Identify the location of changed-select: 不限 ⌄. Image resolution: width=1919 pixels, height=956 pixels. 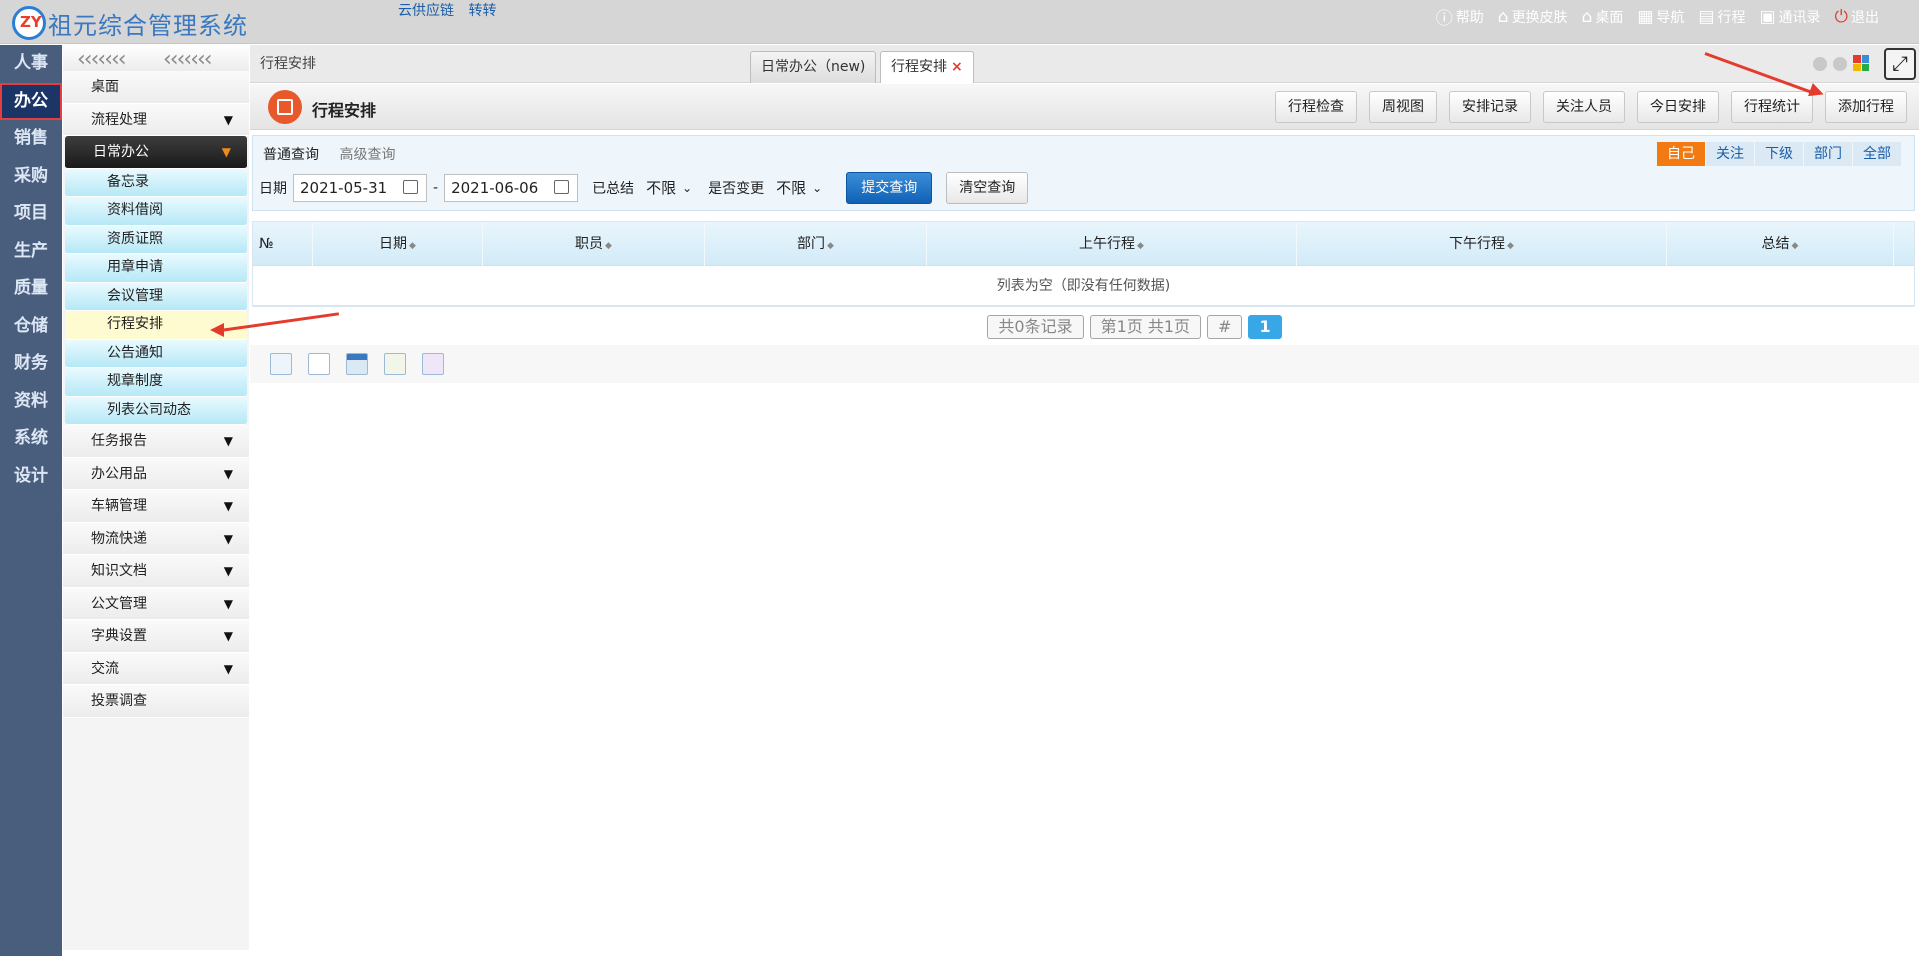
(799, 188).